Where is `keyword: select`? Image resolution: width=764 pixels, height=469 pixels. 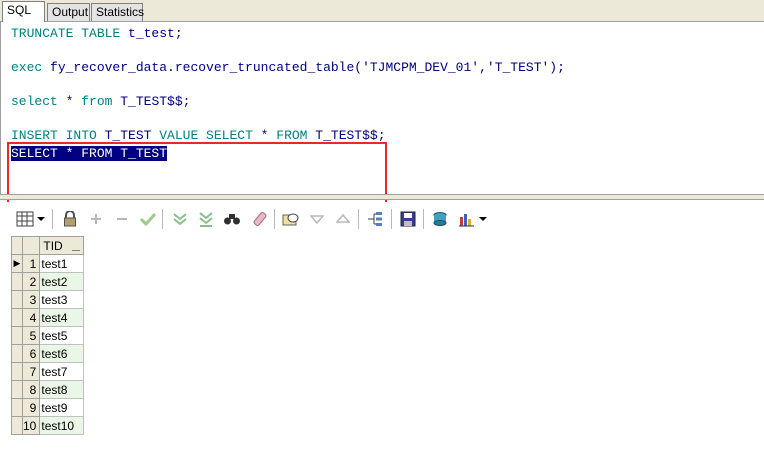
keyword: select is located at coordinates (34, 101).